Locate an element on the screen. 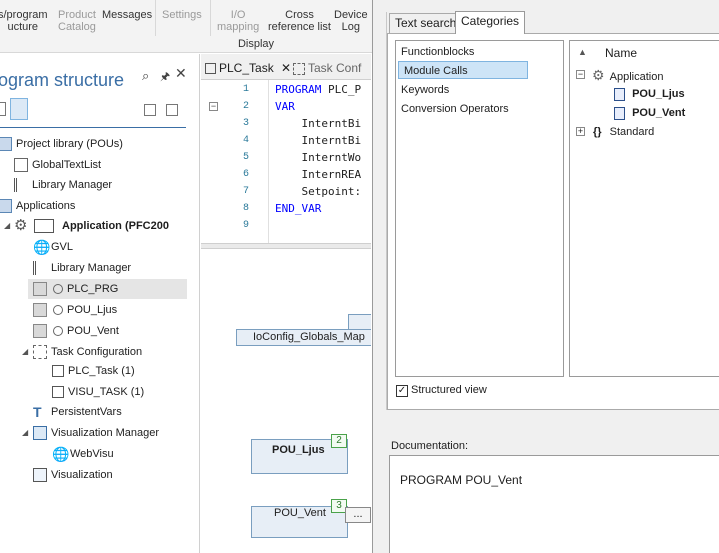  tree-item-application: ⚙ Application is located at coordinates (627, 75).